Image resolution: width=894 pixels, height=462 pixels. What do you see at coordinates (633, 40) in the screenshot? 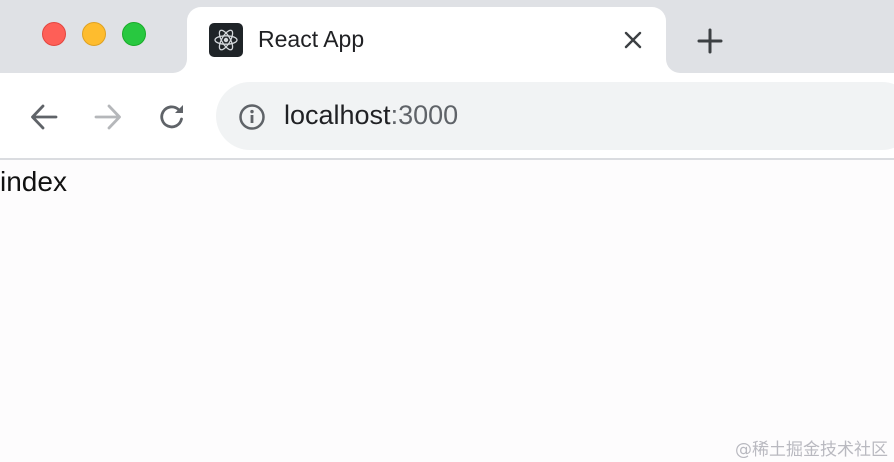
I see `close-icon` at bounding box center [633, 40].